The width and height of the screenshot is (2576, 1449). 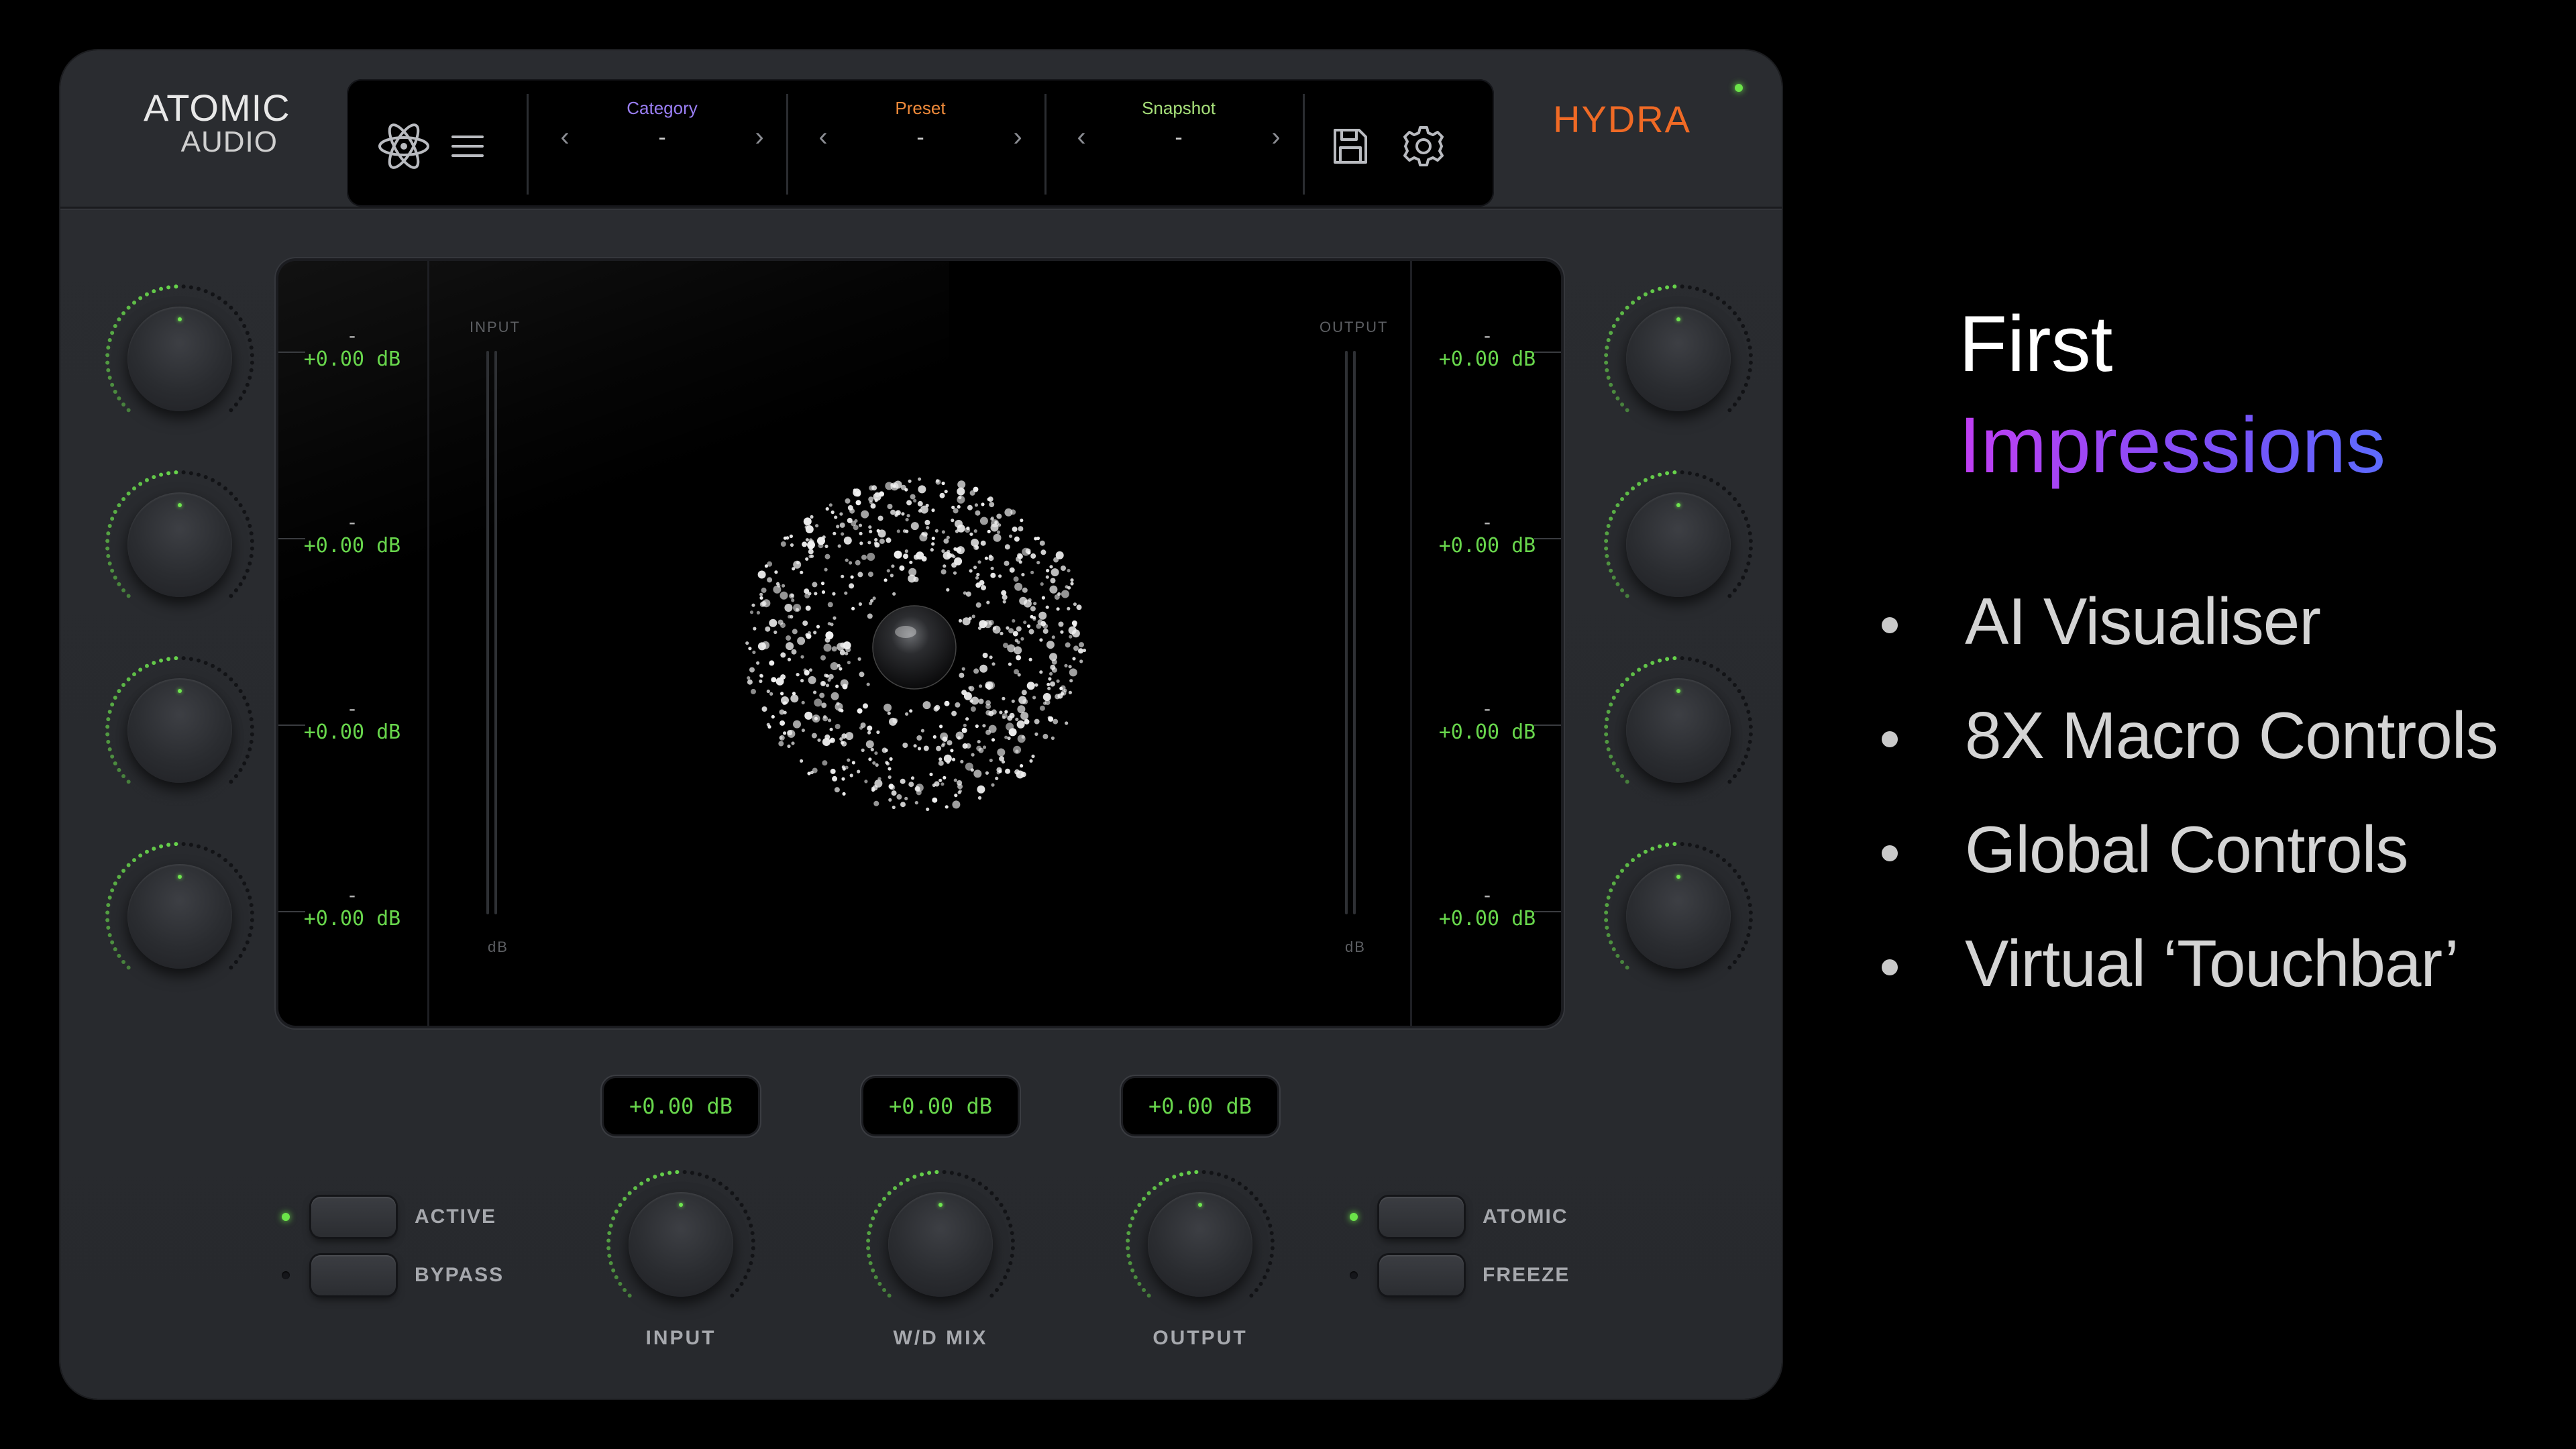 I want to click on output-meter-unit: dB, so click(x=1355, y=946).